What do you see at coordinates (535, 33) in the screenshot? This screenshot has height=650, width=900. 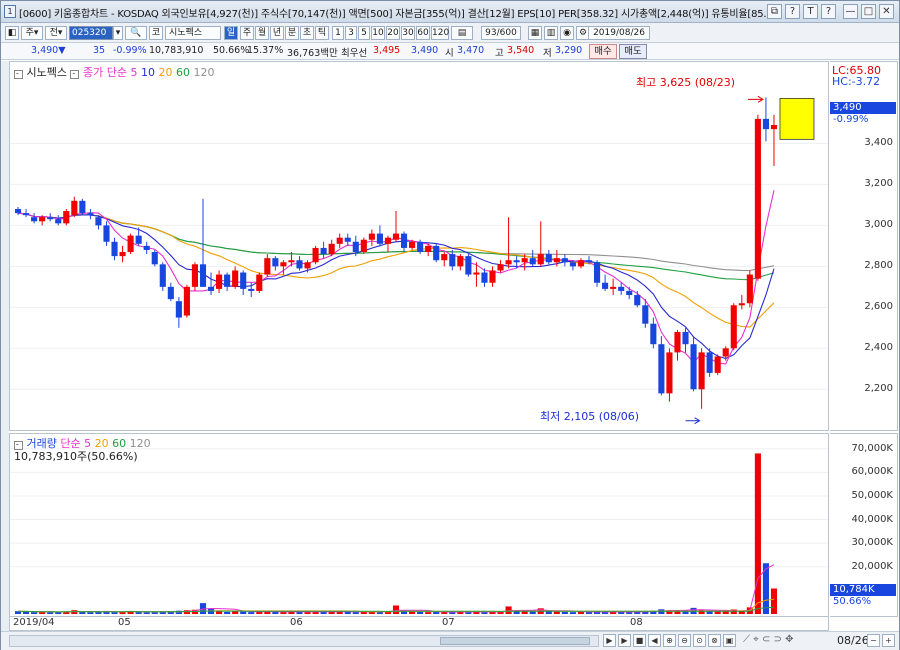 I see `grid-icon: ▦` at bounding box center [535, 33].